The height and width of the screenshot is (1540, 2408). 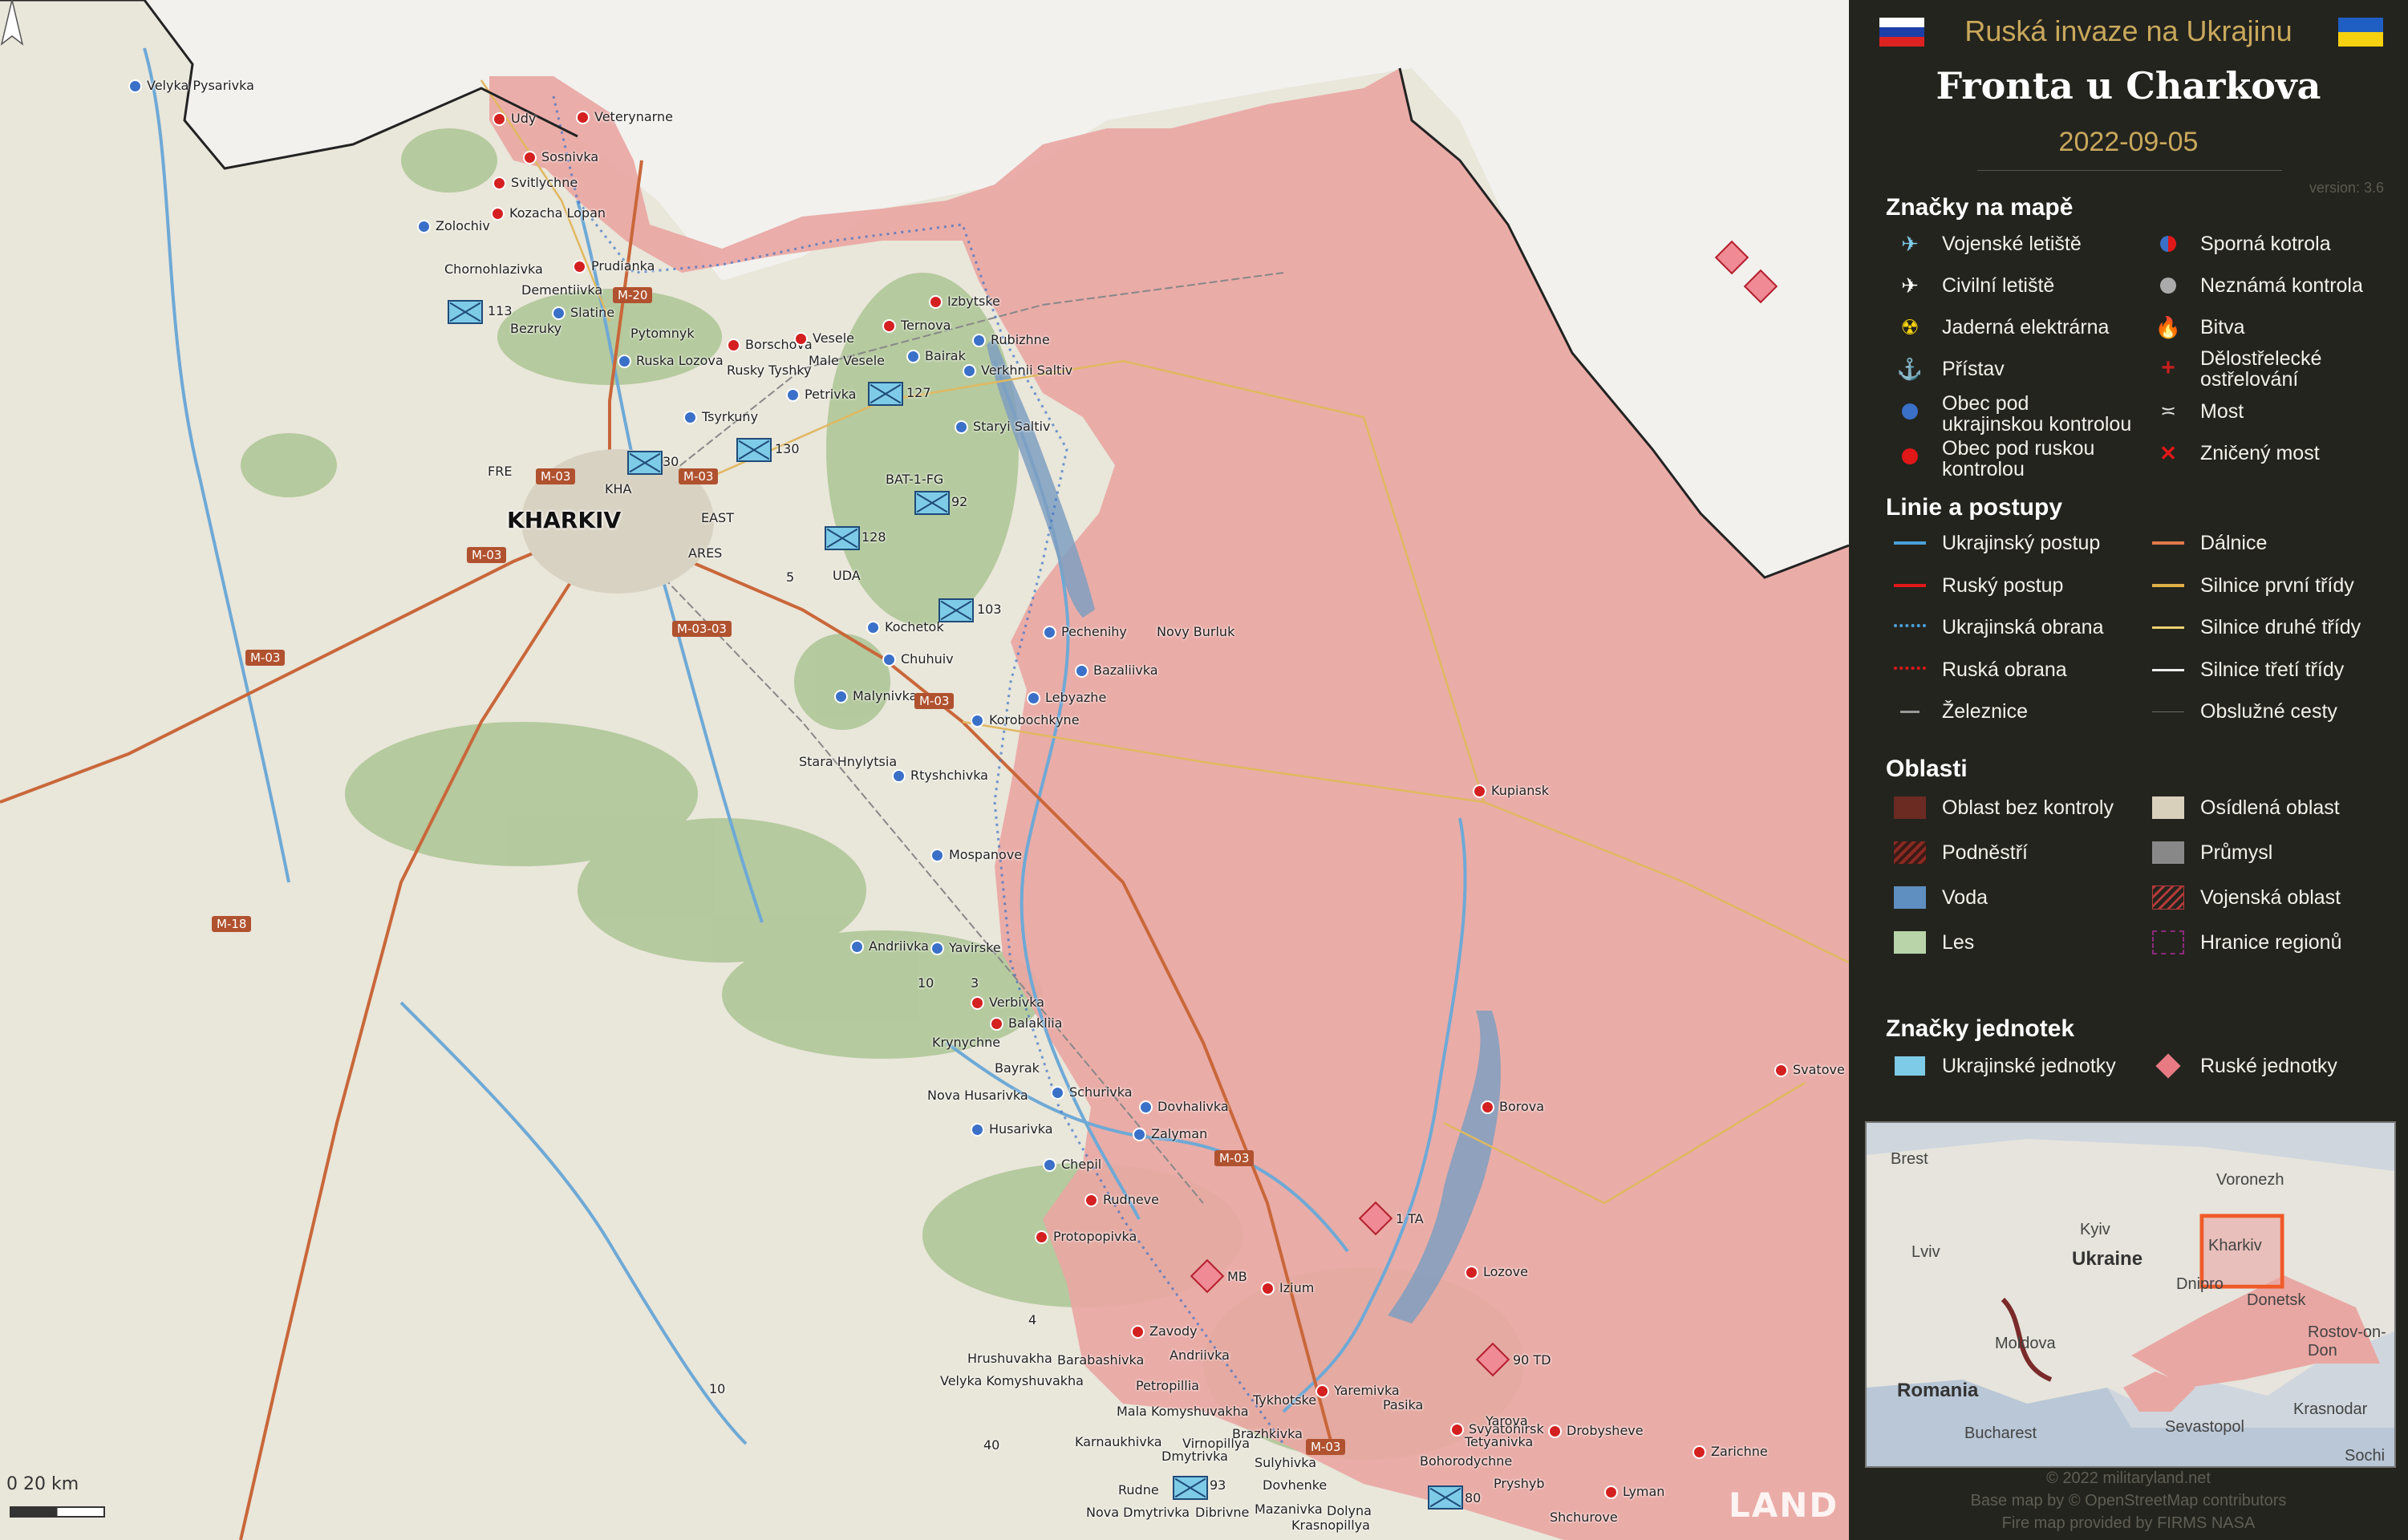 I want to click on settlement-ru: Verbivka, so click(x=1008, y=1002).